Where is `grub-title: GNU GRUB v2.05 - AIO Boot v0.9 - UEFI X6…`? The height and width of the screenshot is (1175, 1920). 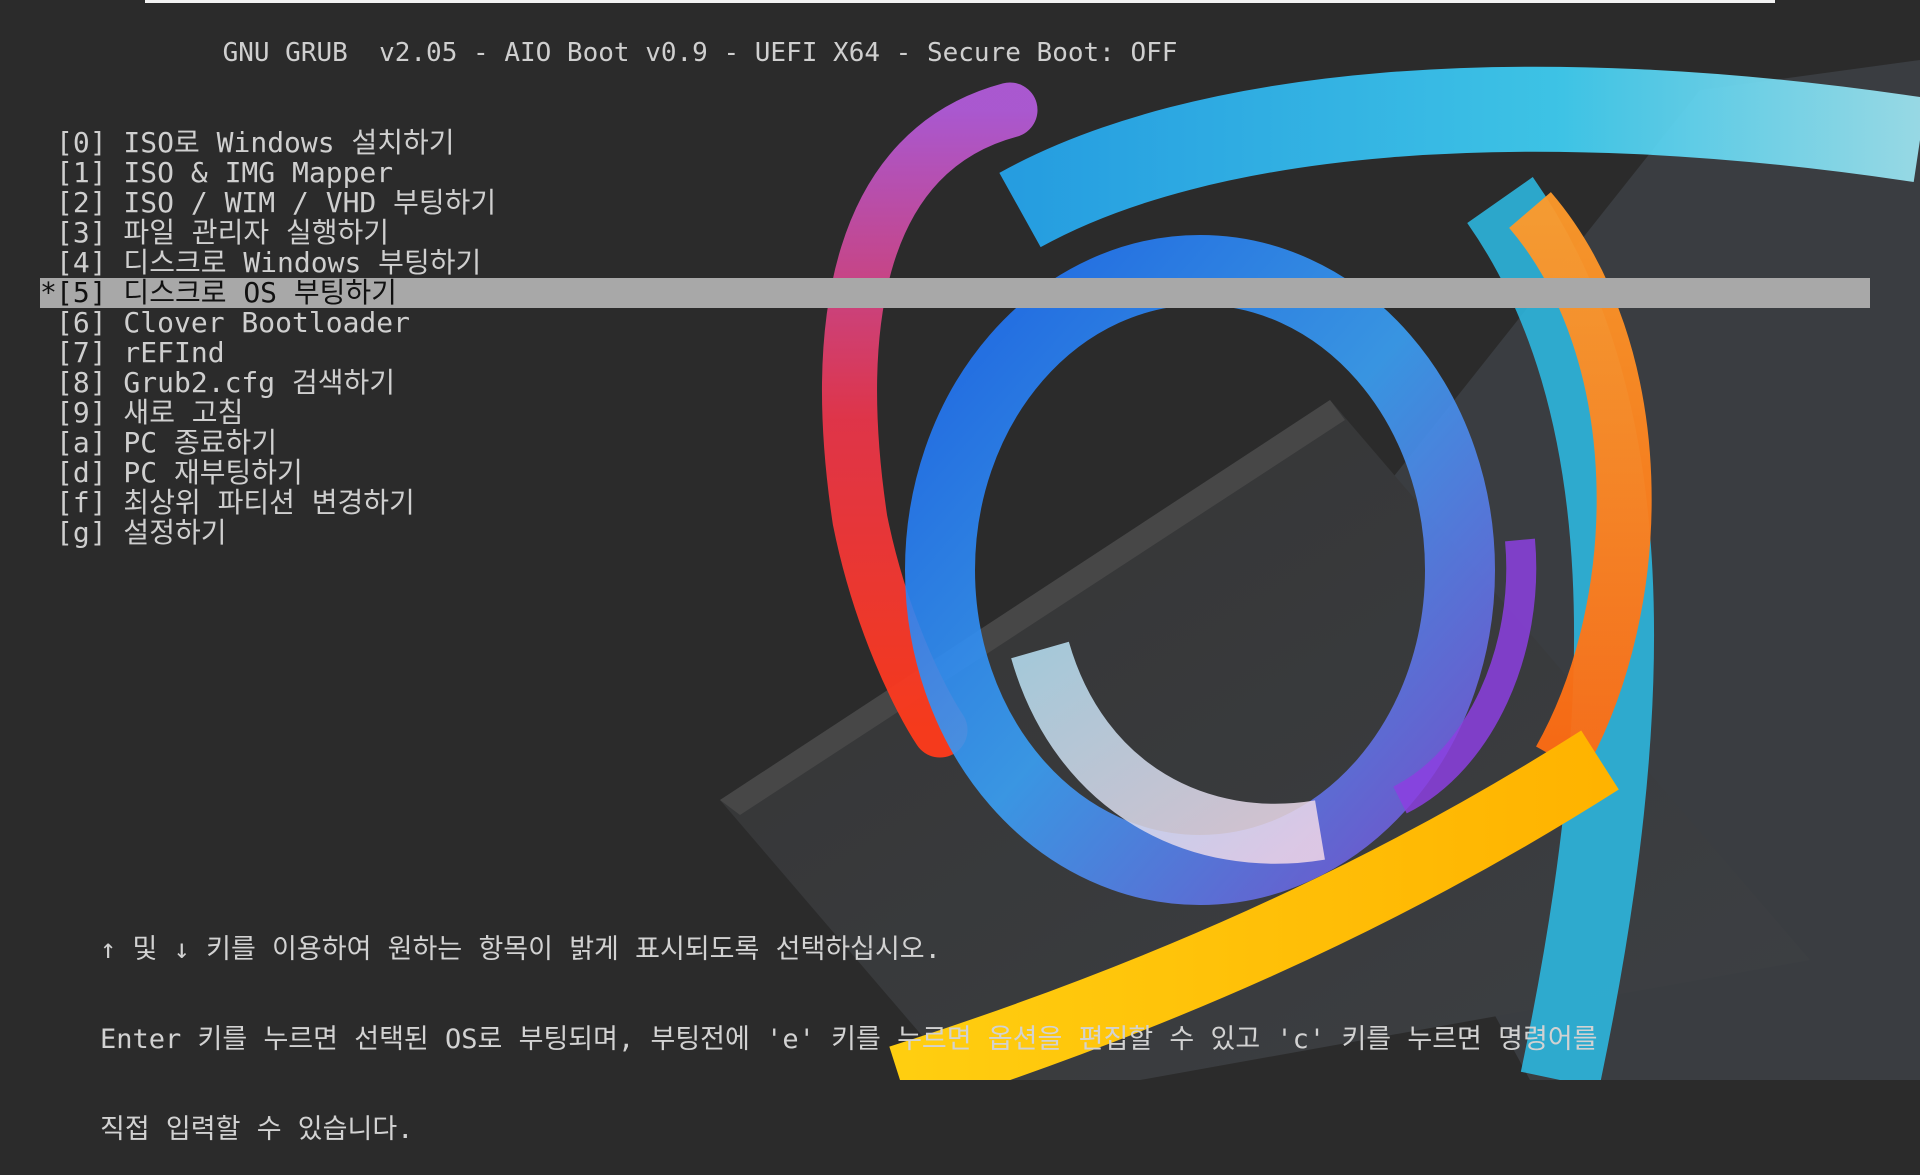
grub-title: GNU GRUB v2.05 - AIO Boot v0.9 - UEFI X6… is located at coordinates (700, 53).